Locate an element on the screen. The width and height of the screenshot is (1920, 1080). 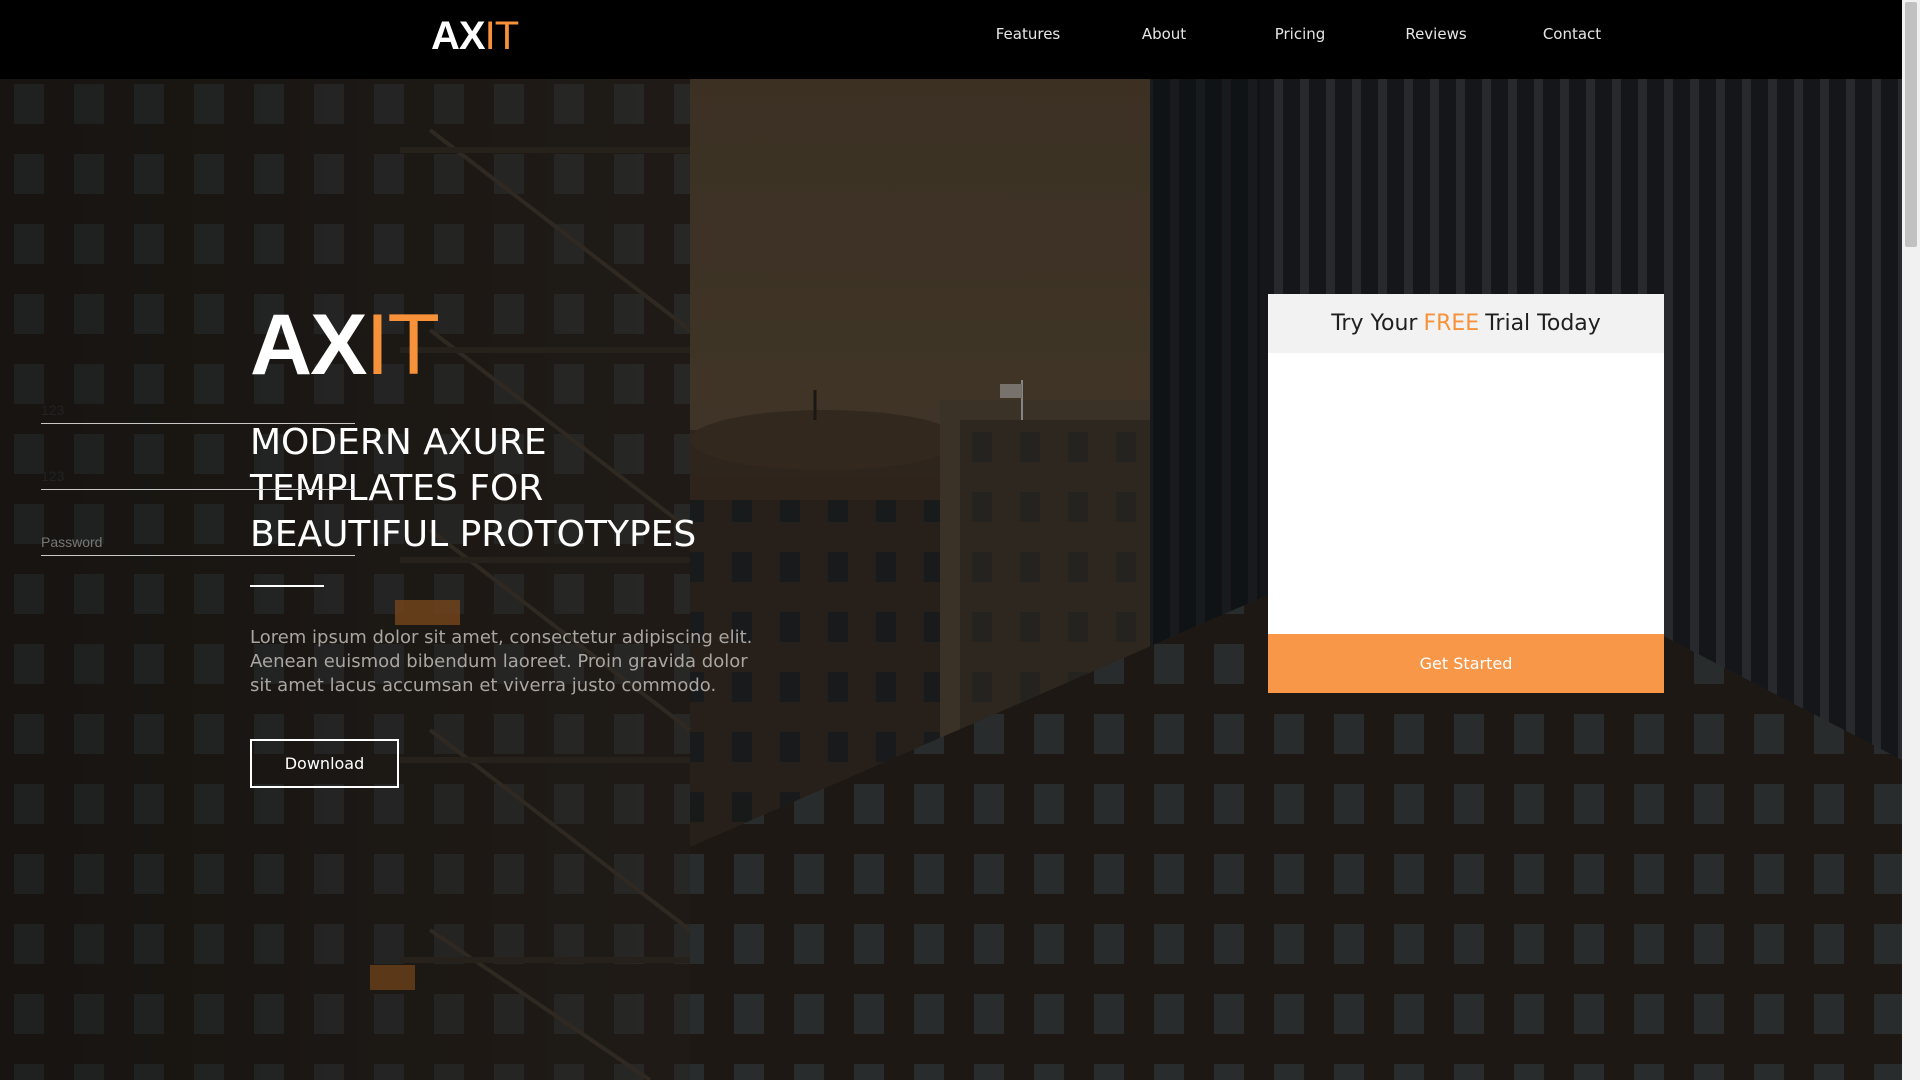
hero-logo: AXIT is located at coordinates (345, 345).